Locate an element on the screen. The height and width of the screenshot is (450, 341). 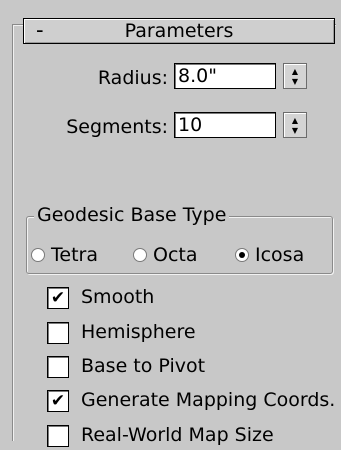
radius-spinner: ▲ ▼ is located at coordinates (295, 76).